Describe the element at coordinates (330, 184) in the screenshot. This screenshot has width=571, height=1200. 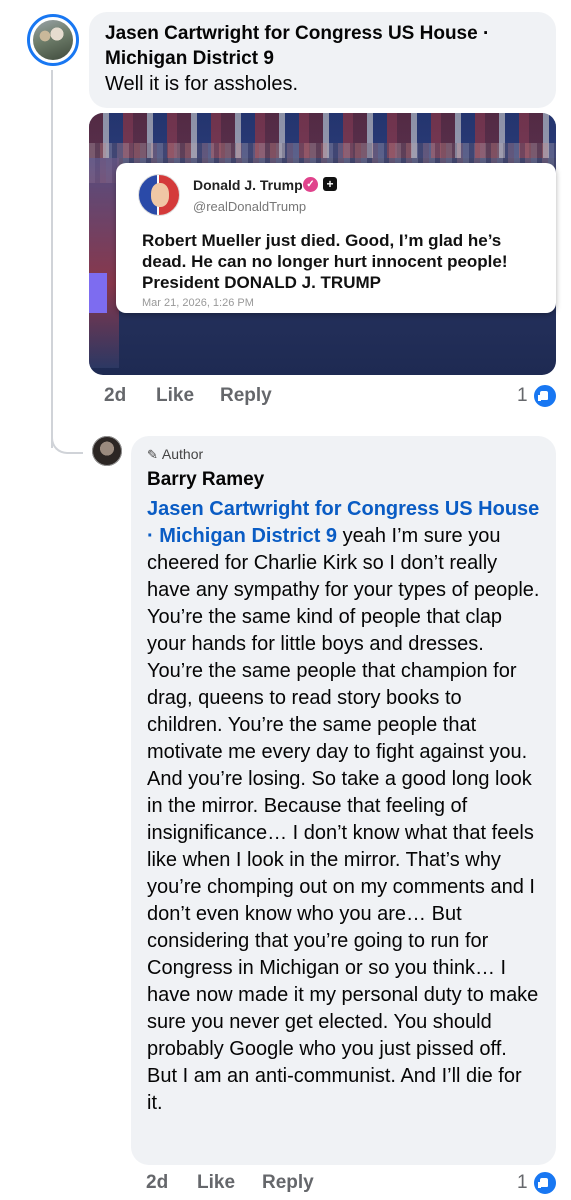
I see `plus-icon: +` at that location.